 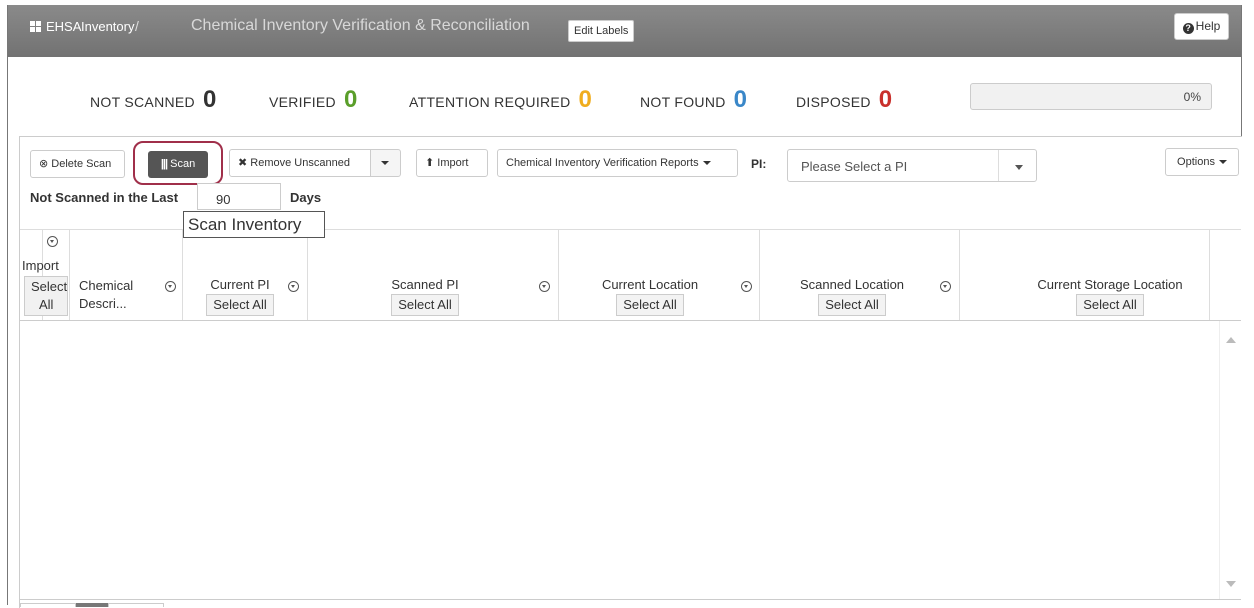 I want to click on brand-link: EHSA, so click(x=55, y=26).